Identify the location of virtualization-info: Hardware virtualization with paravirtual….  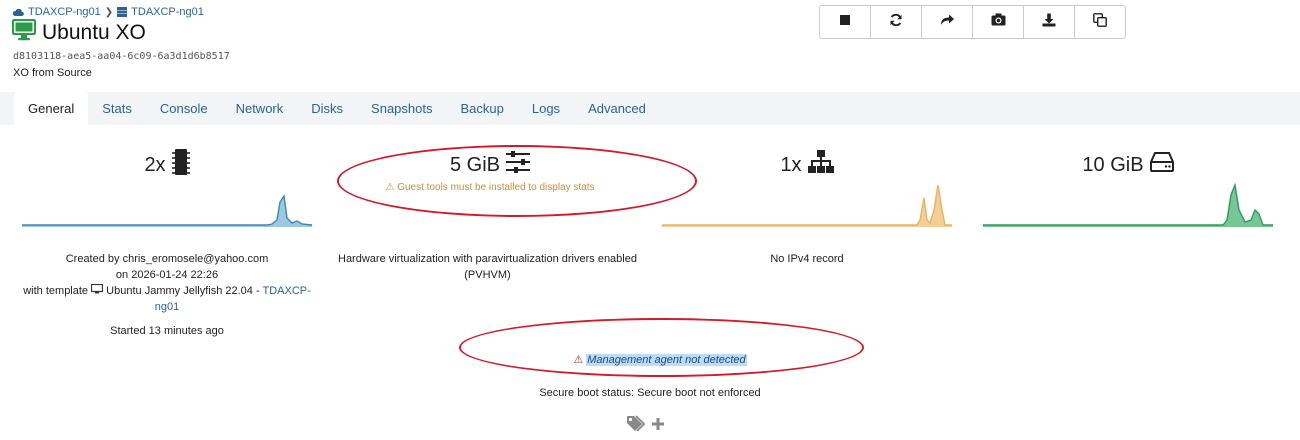
(487, 267).